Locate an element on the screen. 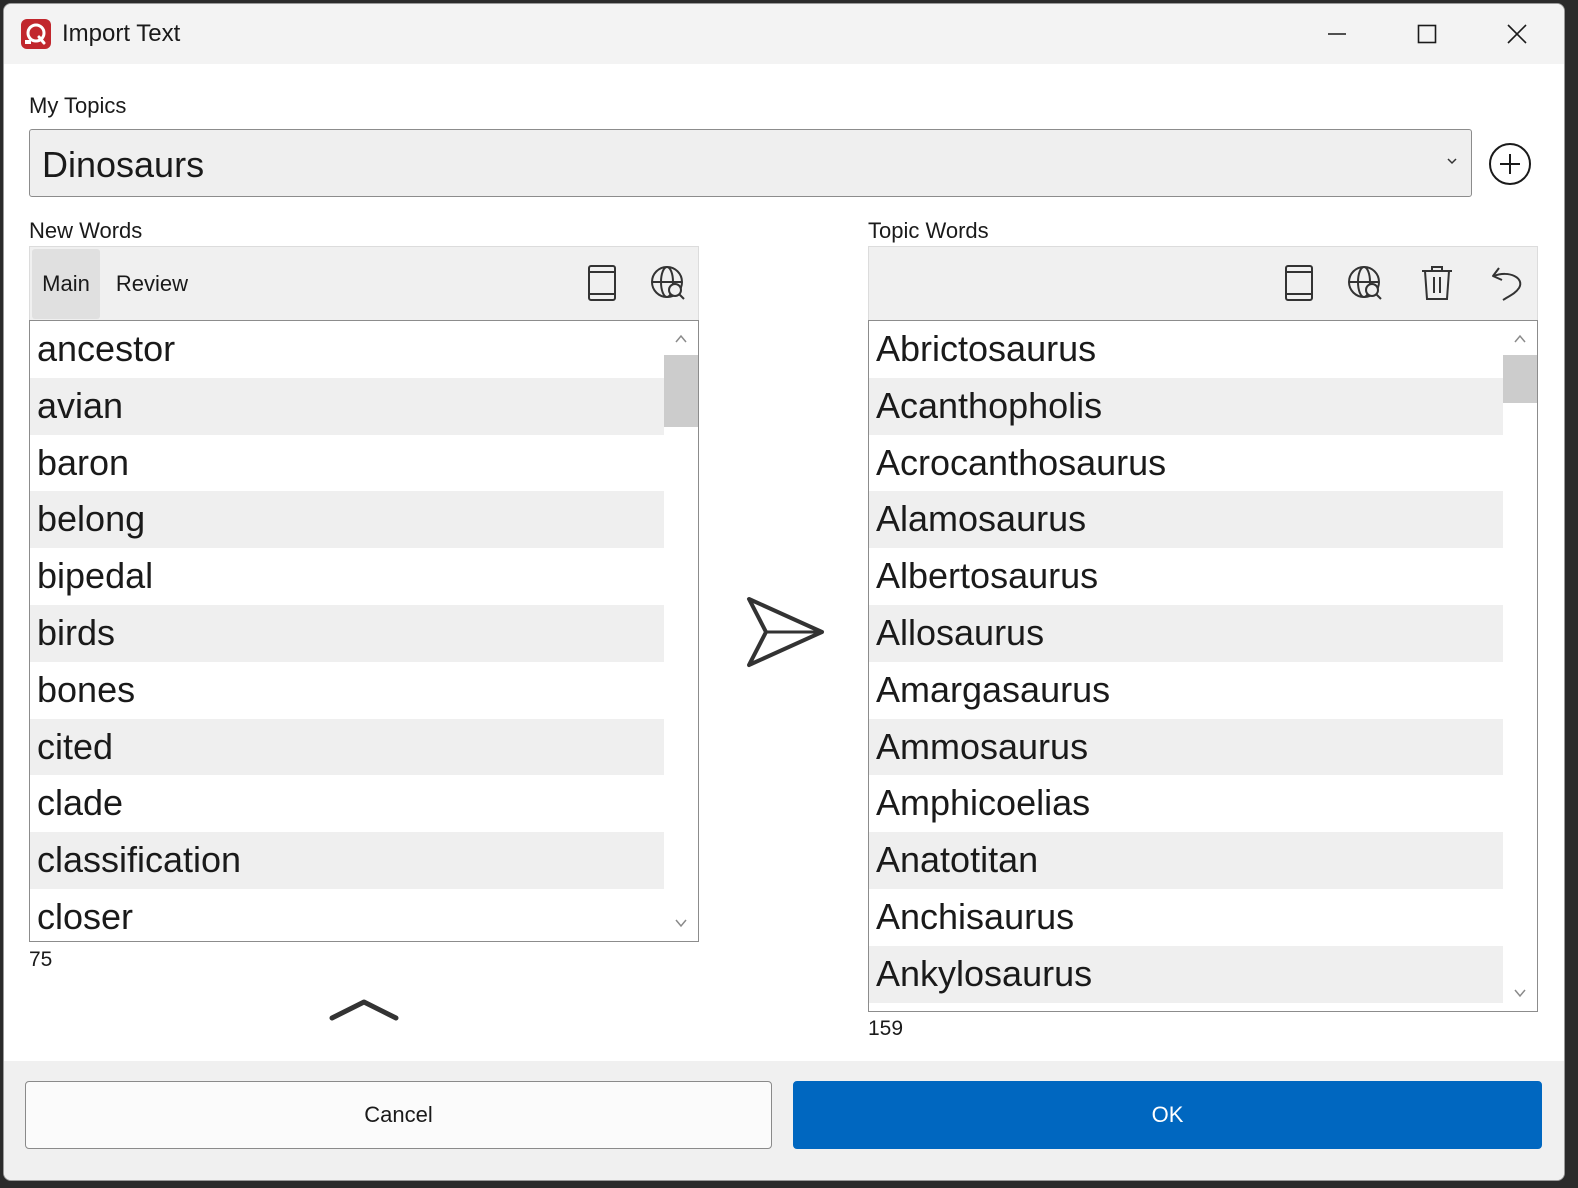  list-item: Alamosaurus is located at coordinates (1186, 520).